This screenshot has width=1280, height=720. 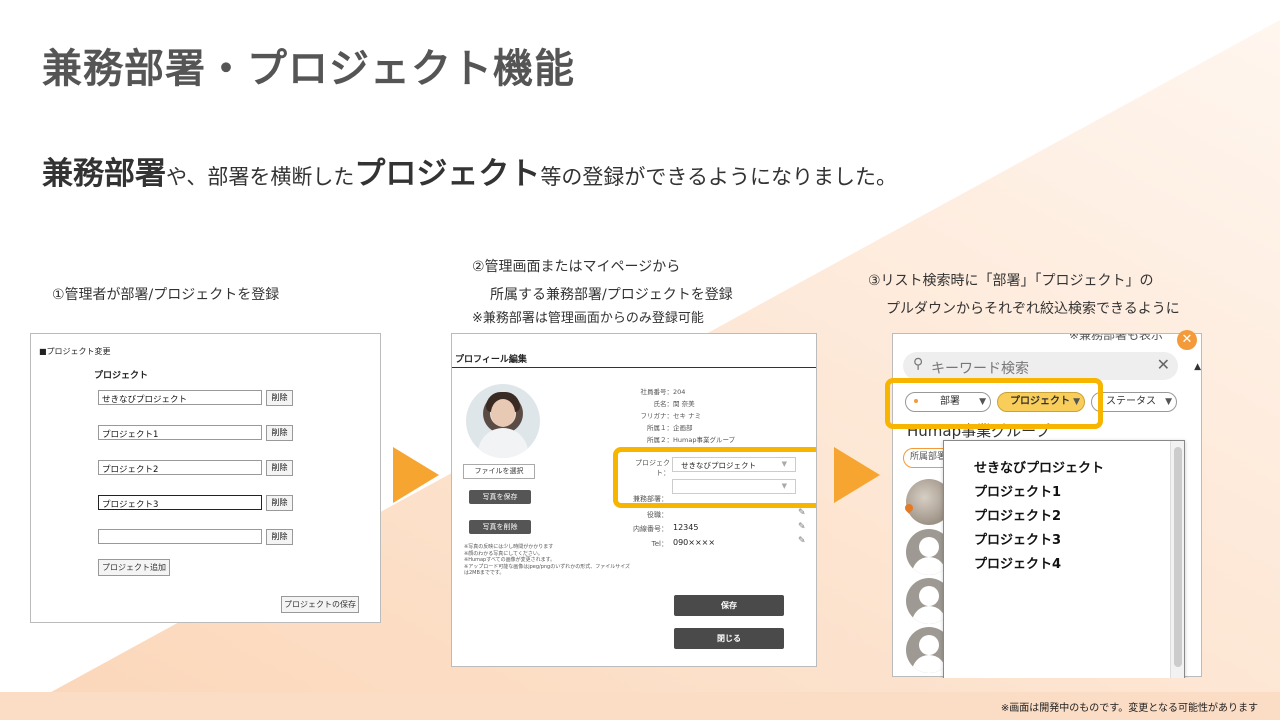 What do you see at coordinates (320, 604) in the screenshot?
I see `save-project-button: プロジェクトの保存` at bounding box center [320, 604].